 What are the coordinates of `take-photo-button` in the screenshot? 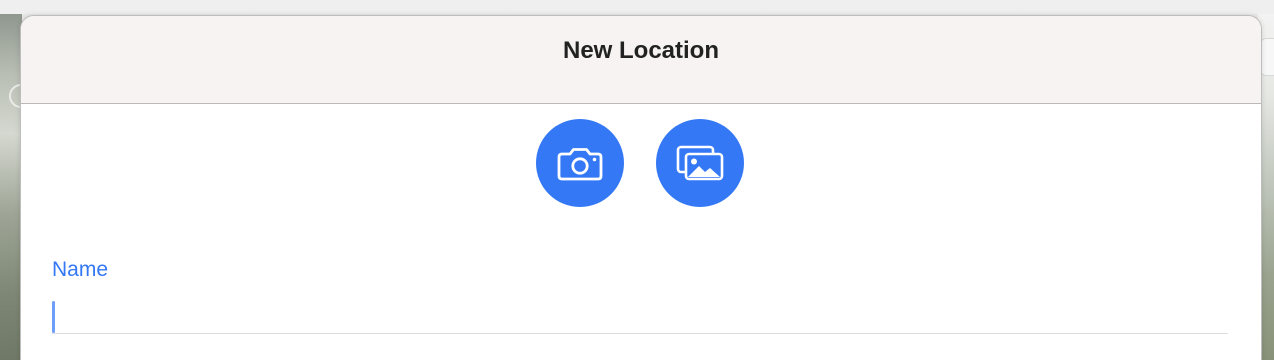 It's located at (580, 163).